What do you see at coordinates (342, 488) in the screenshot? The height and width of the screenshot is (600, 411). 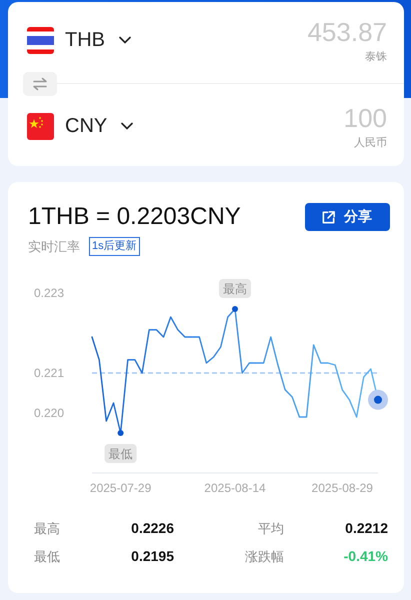 I see `axis-label: 2025-08-29` at bounding box center [342, 488].